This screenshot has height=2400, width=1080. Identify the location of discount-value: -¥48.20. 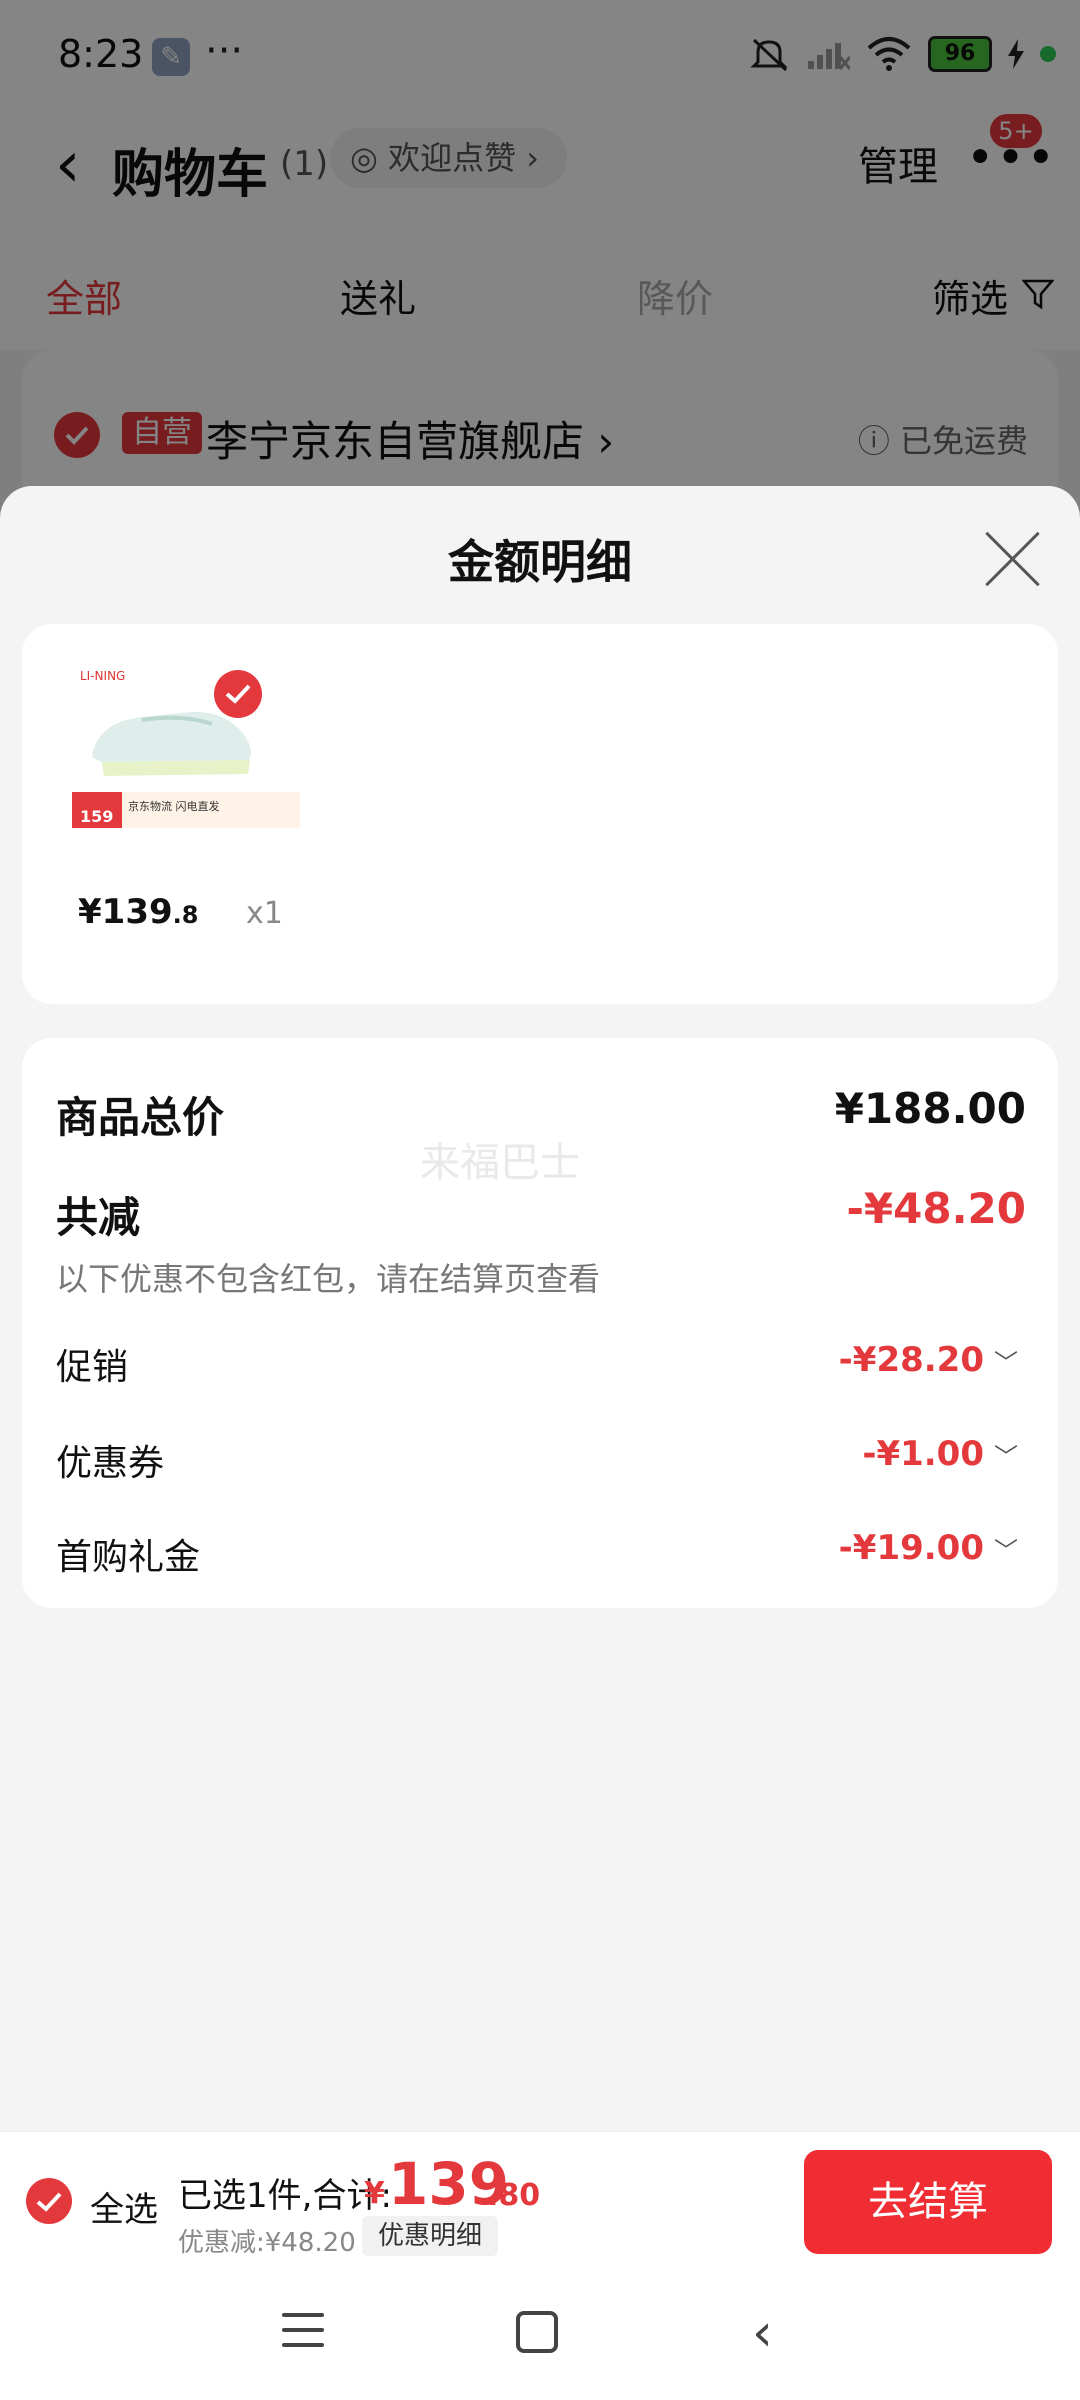
(936, 1208).